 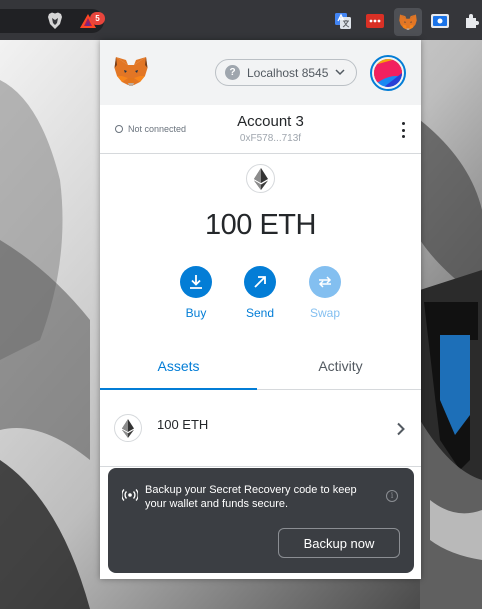 What do you see at coordinates (130, 495) in the screenshot?
I see `broadcast-icon` at bounding box center [130, 495].